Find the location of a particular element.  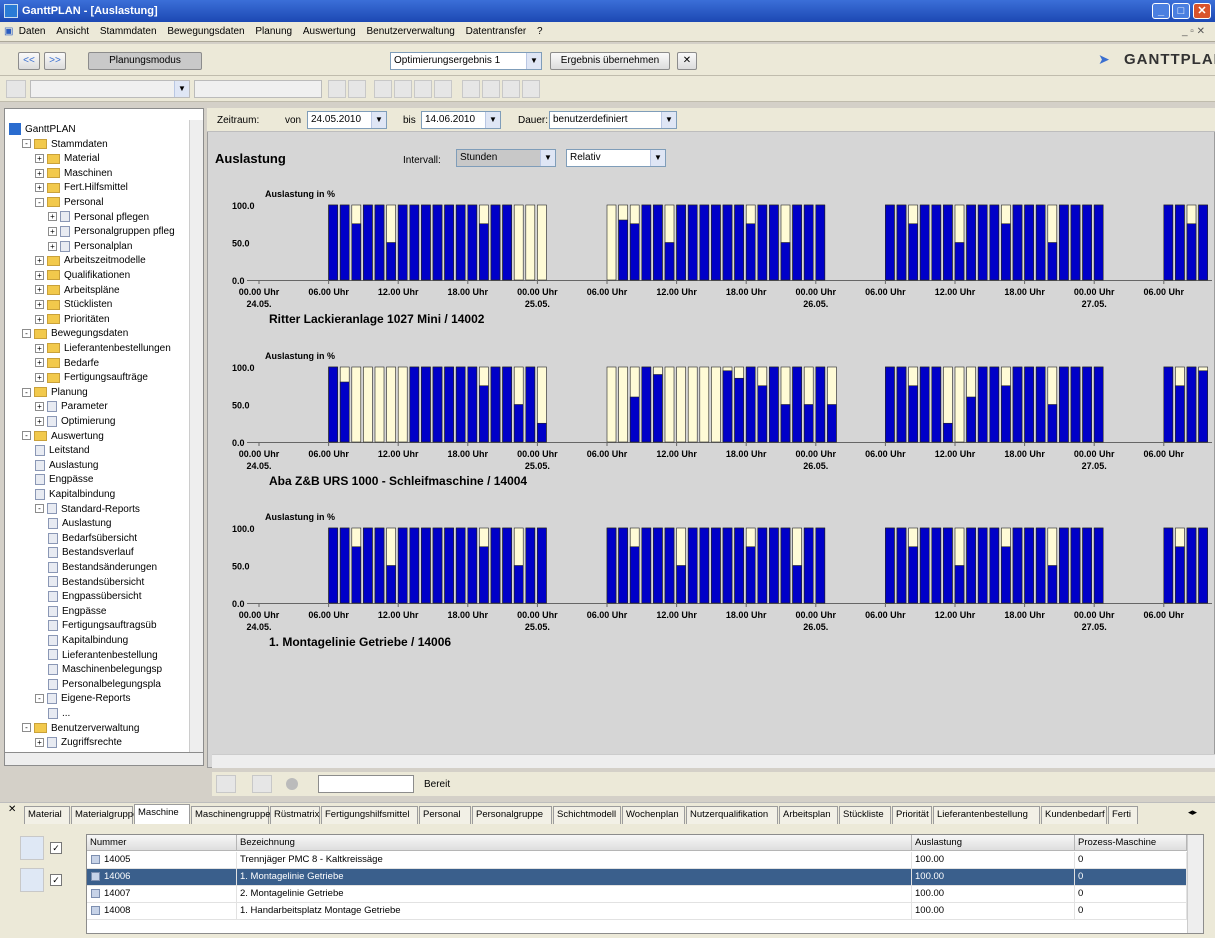

tab-maschine: Maschine is located at coordinates (162, 814).